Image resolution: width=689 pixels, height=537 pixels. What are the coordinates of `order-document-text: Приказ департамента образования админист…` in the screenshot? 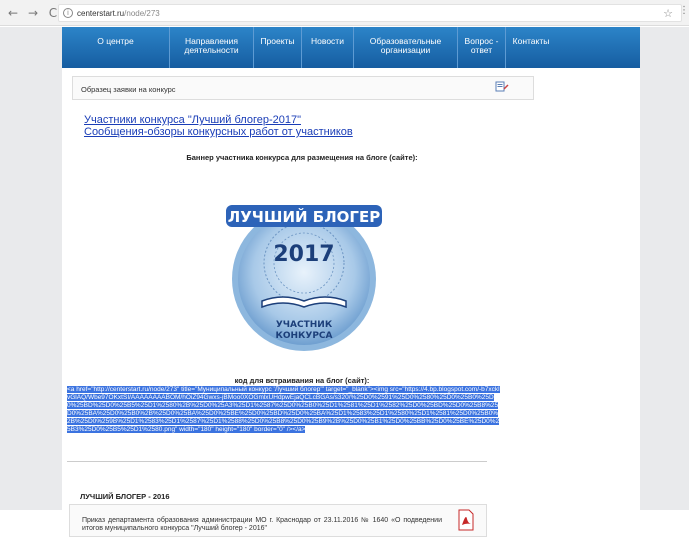 It's located at (262, 524).